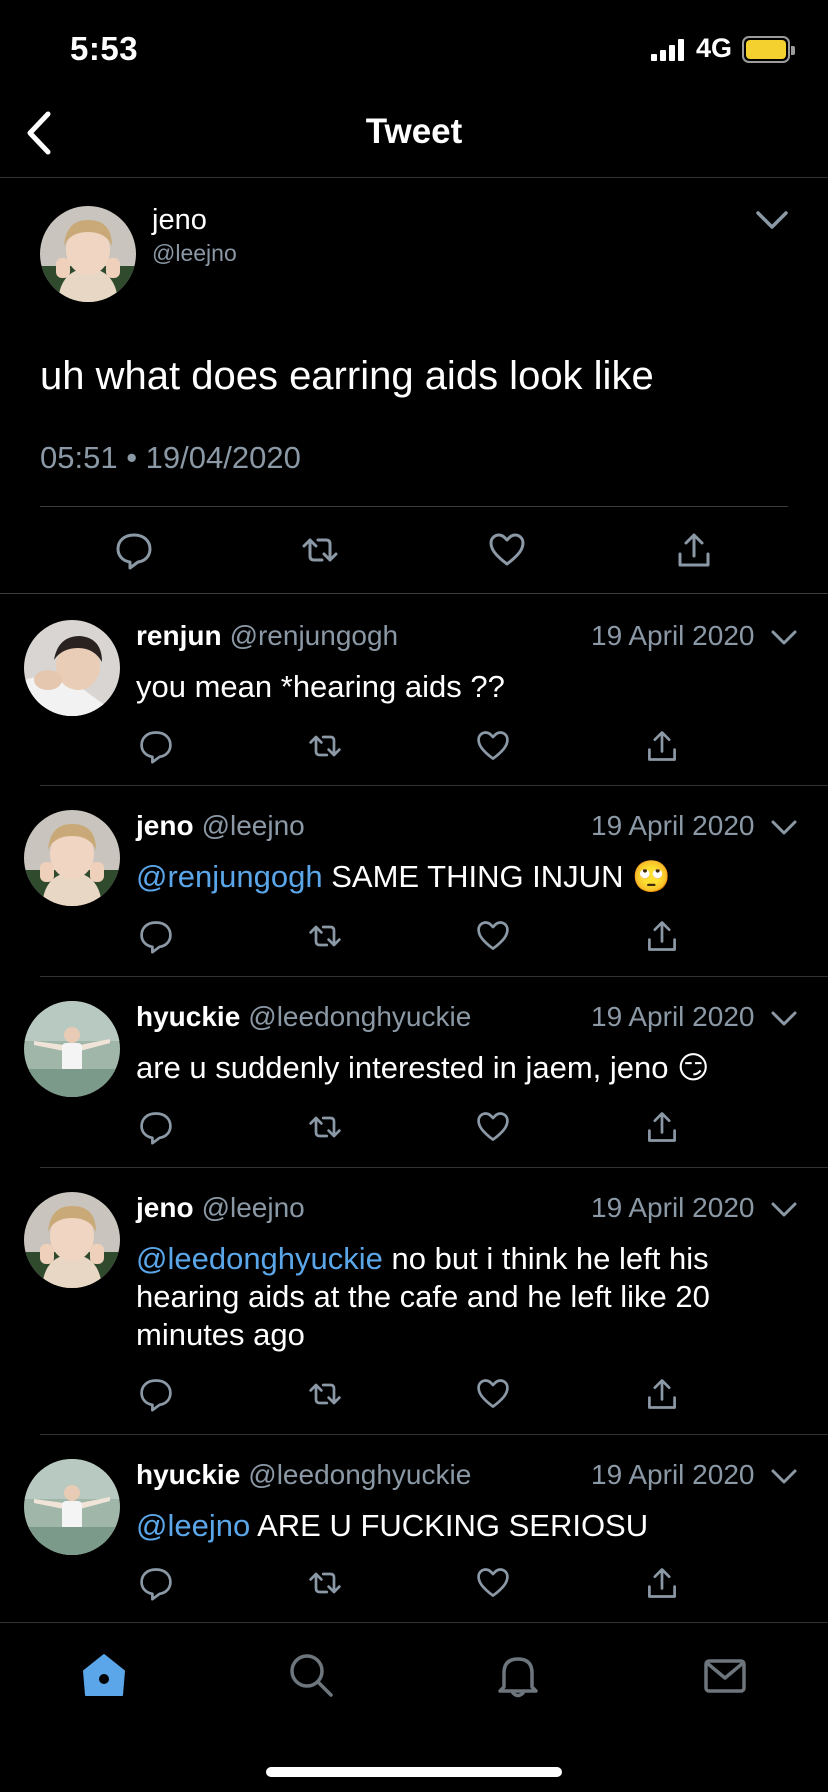 This screenshot has width=828, height=1792. I want to click on home-indicator, so click(414, 1772).